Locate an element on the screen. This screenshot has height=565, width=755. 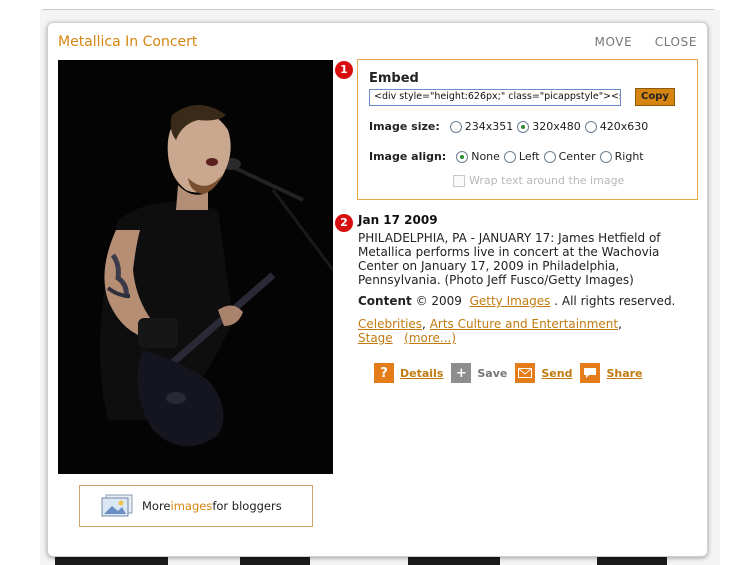
close-button: CLOSE is located at coordinates (676, 42).